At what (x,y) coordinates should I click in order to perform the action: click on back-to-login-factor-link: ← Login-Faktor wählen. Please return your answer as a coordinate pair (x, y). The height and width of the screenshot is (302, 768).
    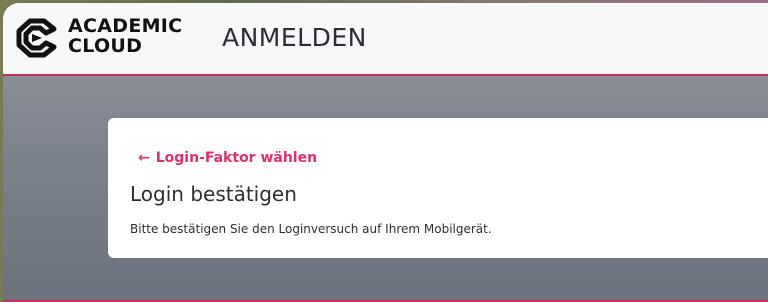
    Looking at the image, I should click on (227, 158).